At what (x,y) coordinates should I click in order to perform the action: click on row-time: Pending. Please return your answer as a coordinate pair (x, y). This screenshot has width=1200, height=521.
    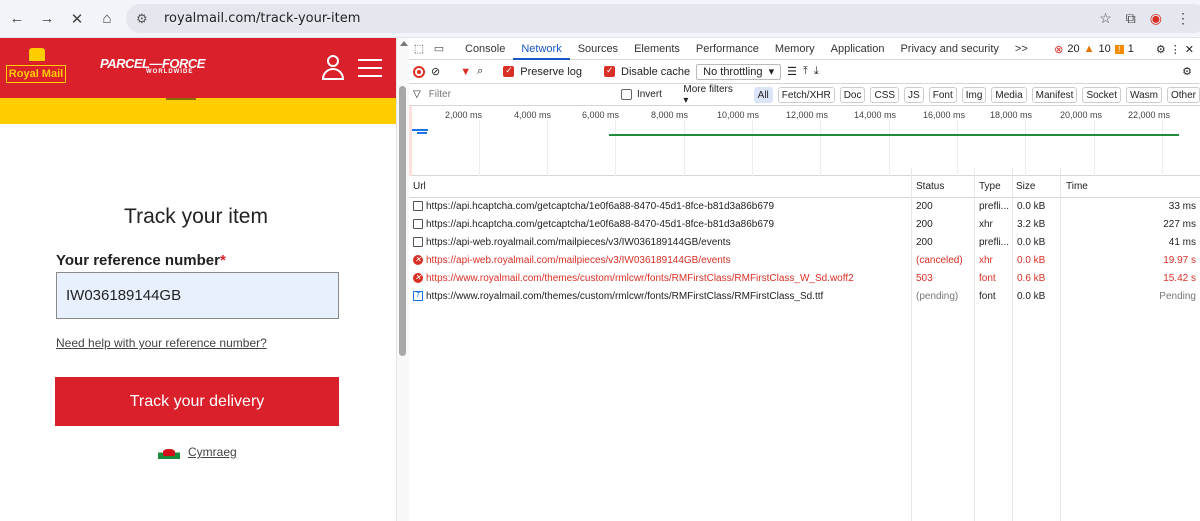
    Looking at the image, I should click on (1177, 296).